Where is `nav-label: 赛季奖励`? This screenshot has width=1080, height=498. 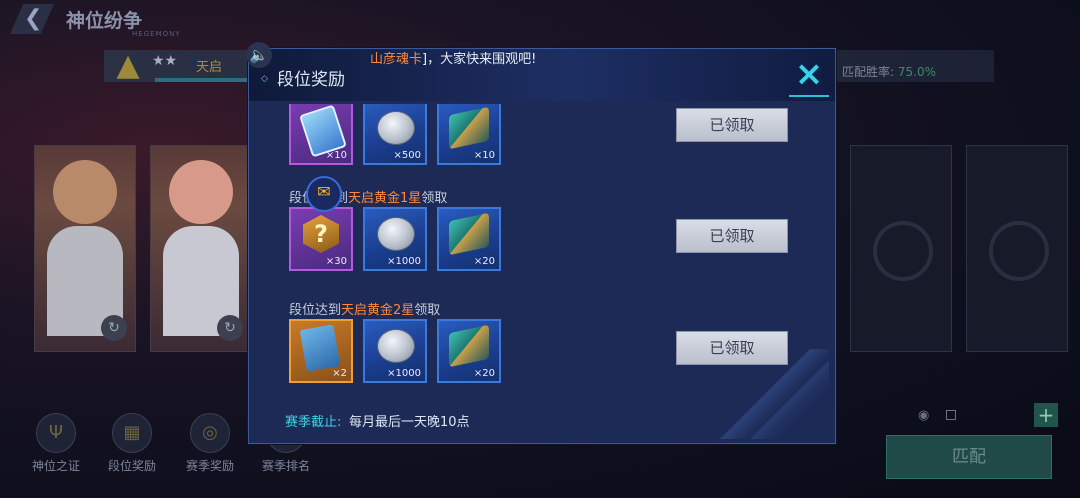 nav-label: 赛季奖励 is located at coordinates (209, 466).